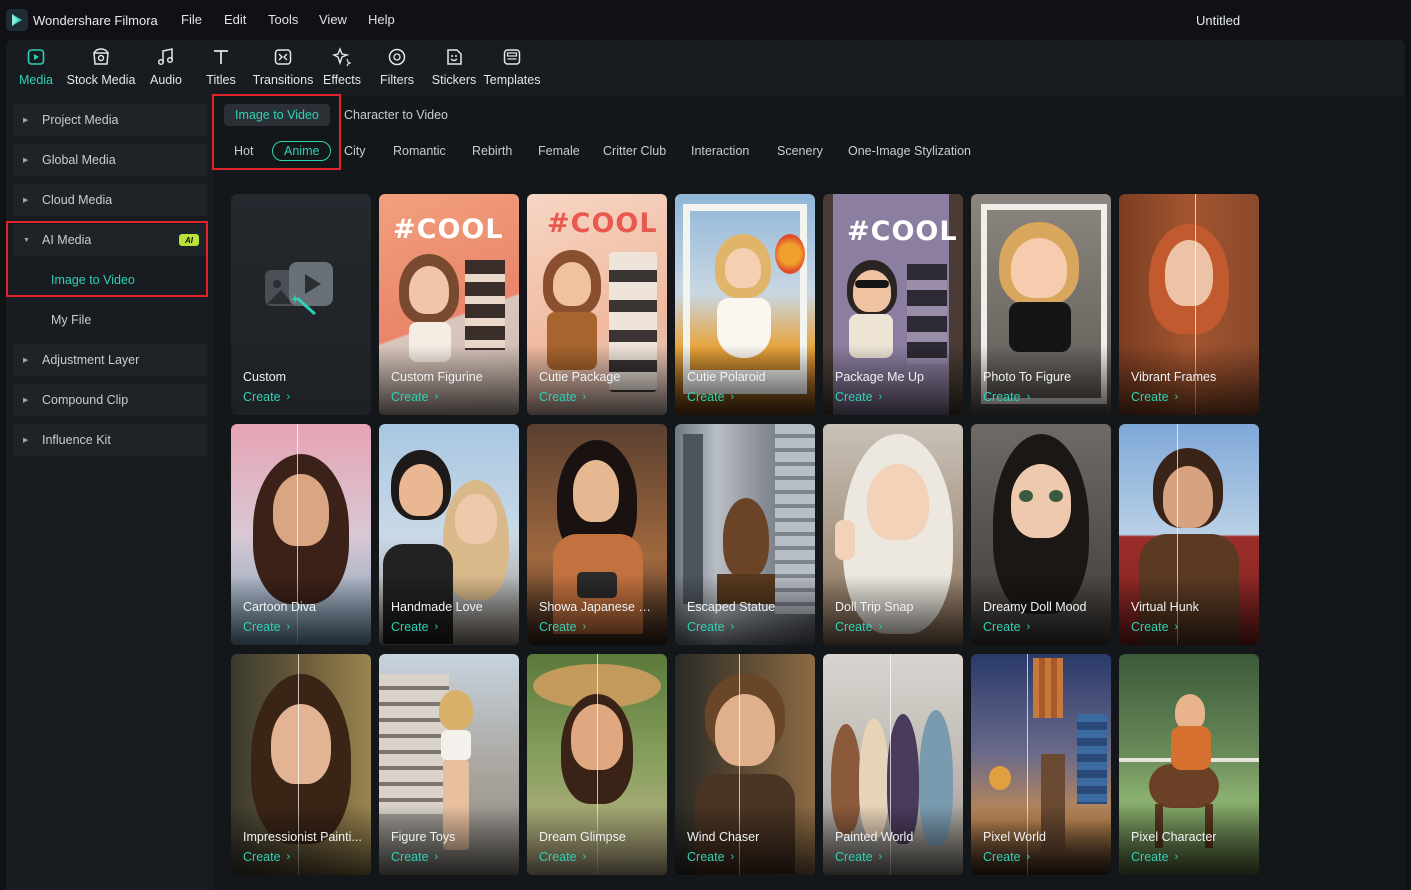  Describe the element at coordinates (597, 534) in the screenshot. I see `template-card: Showa Japanese Co... Create ›` at that location.